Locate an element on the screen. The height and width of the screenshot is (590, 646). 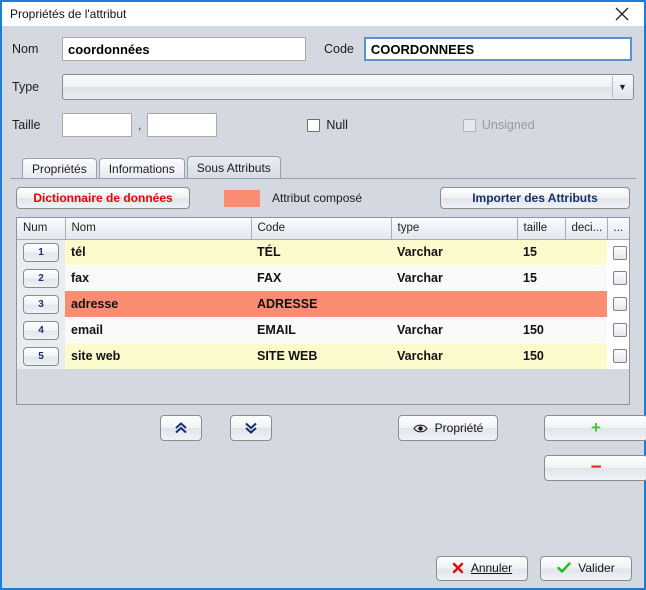
double-chevron-down-icon is located at coordinates (251, 428).